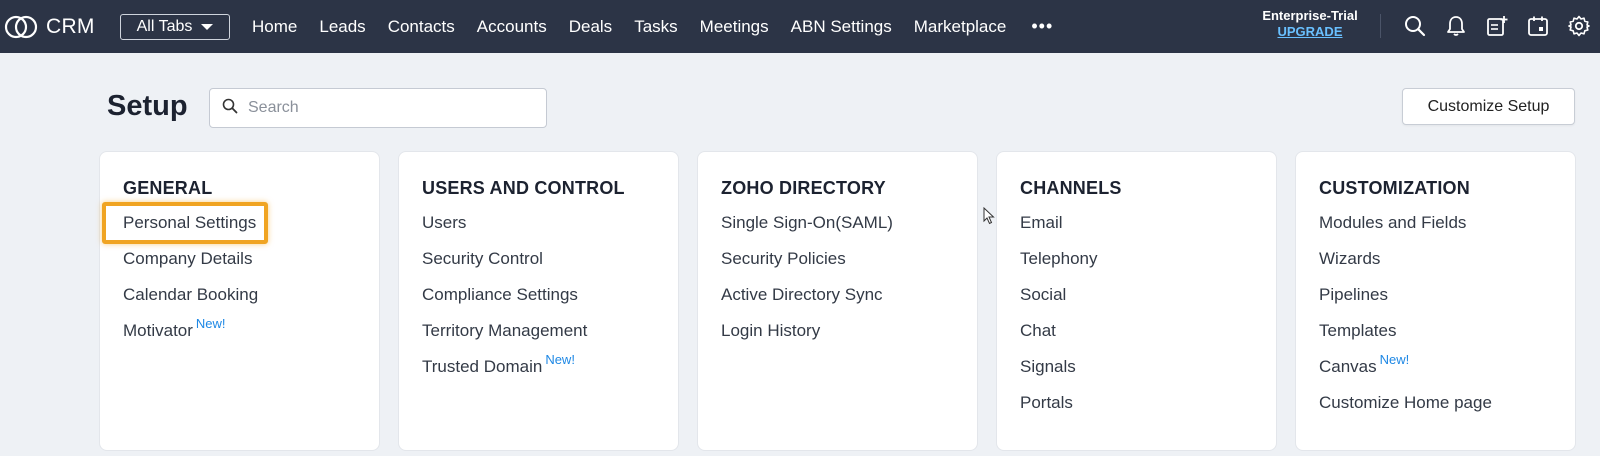 The image size is (1600, 456). What do you see at coordinates (444, 222) in the screenshot?
I see `setup-link-label: Users` at bounding box center [444, 222].